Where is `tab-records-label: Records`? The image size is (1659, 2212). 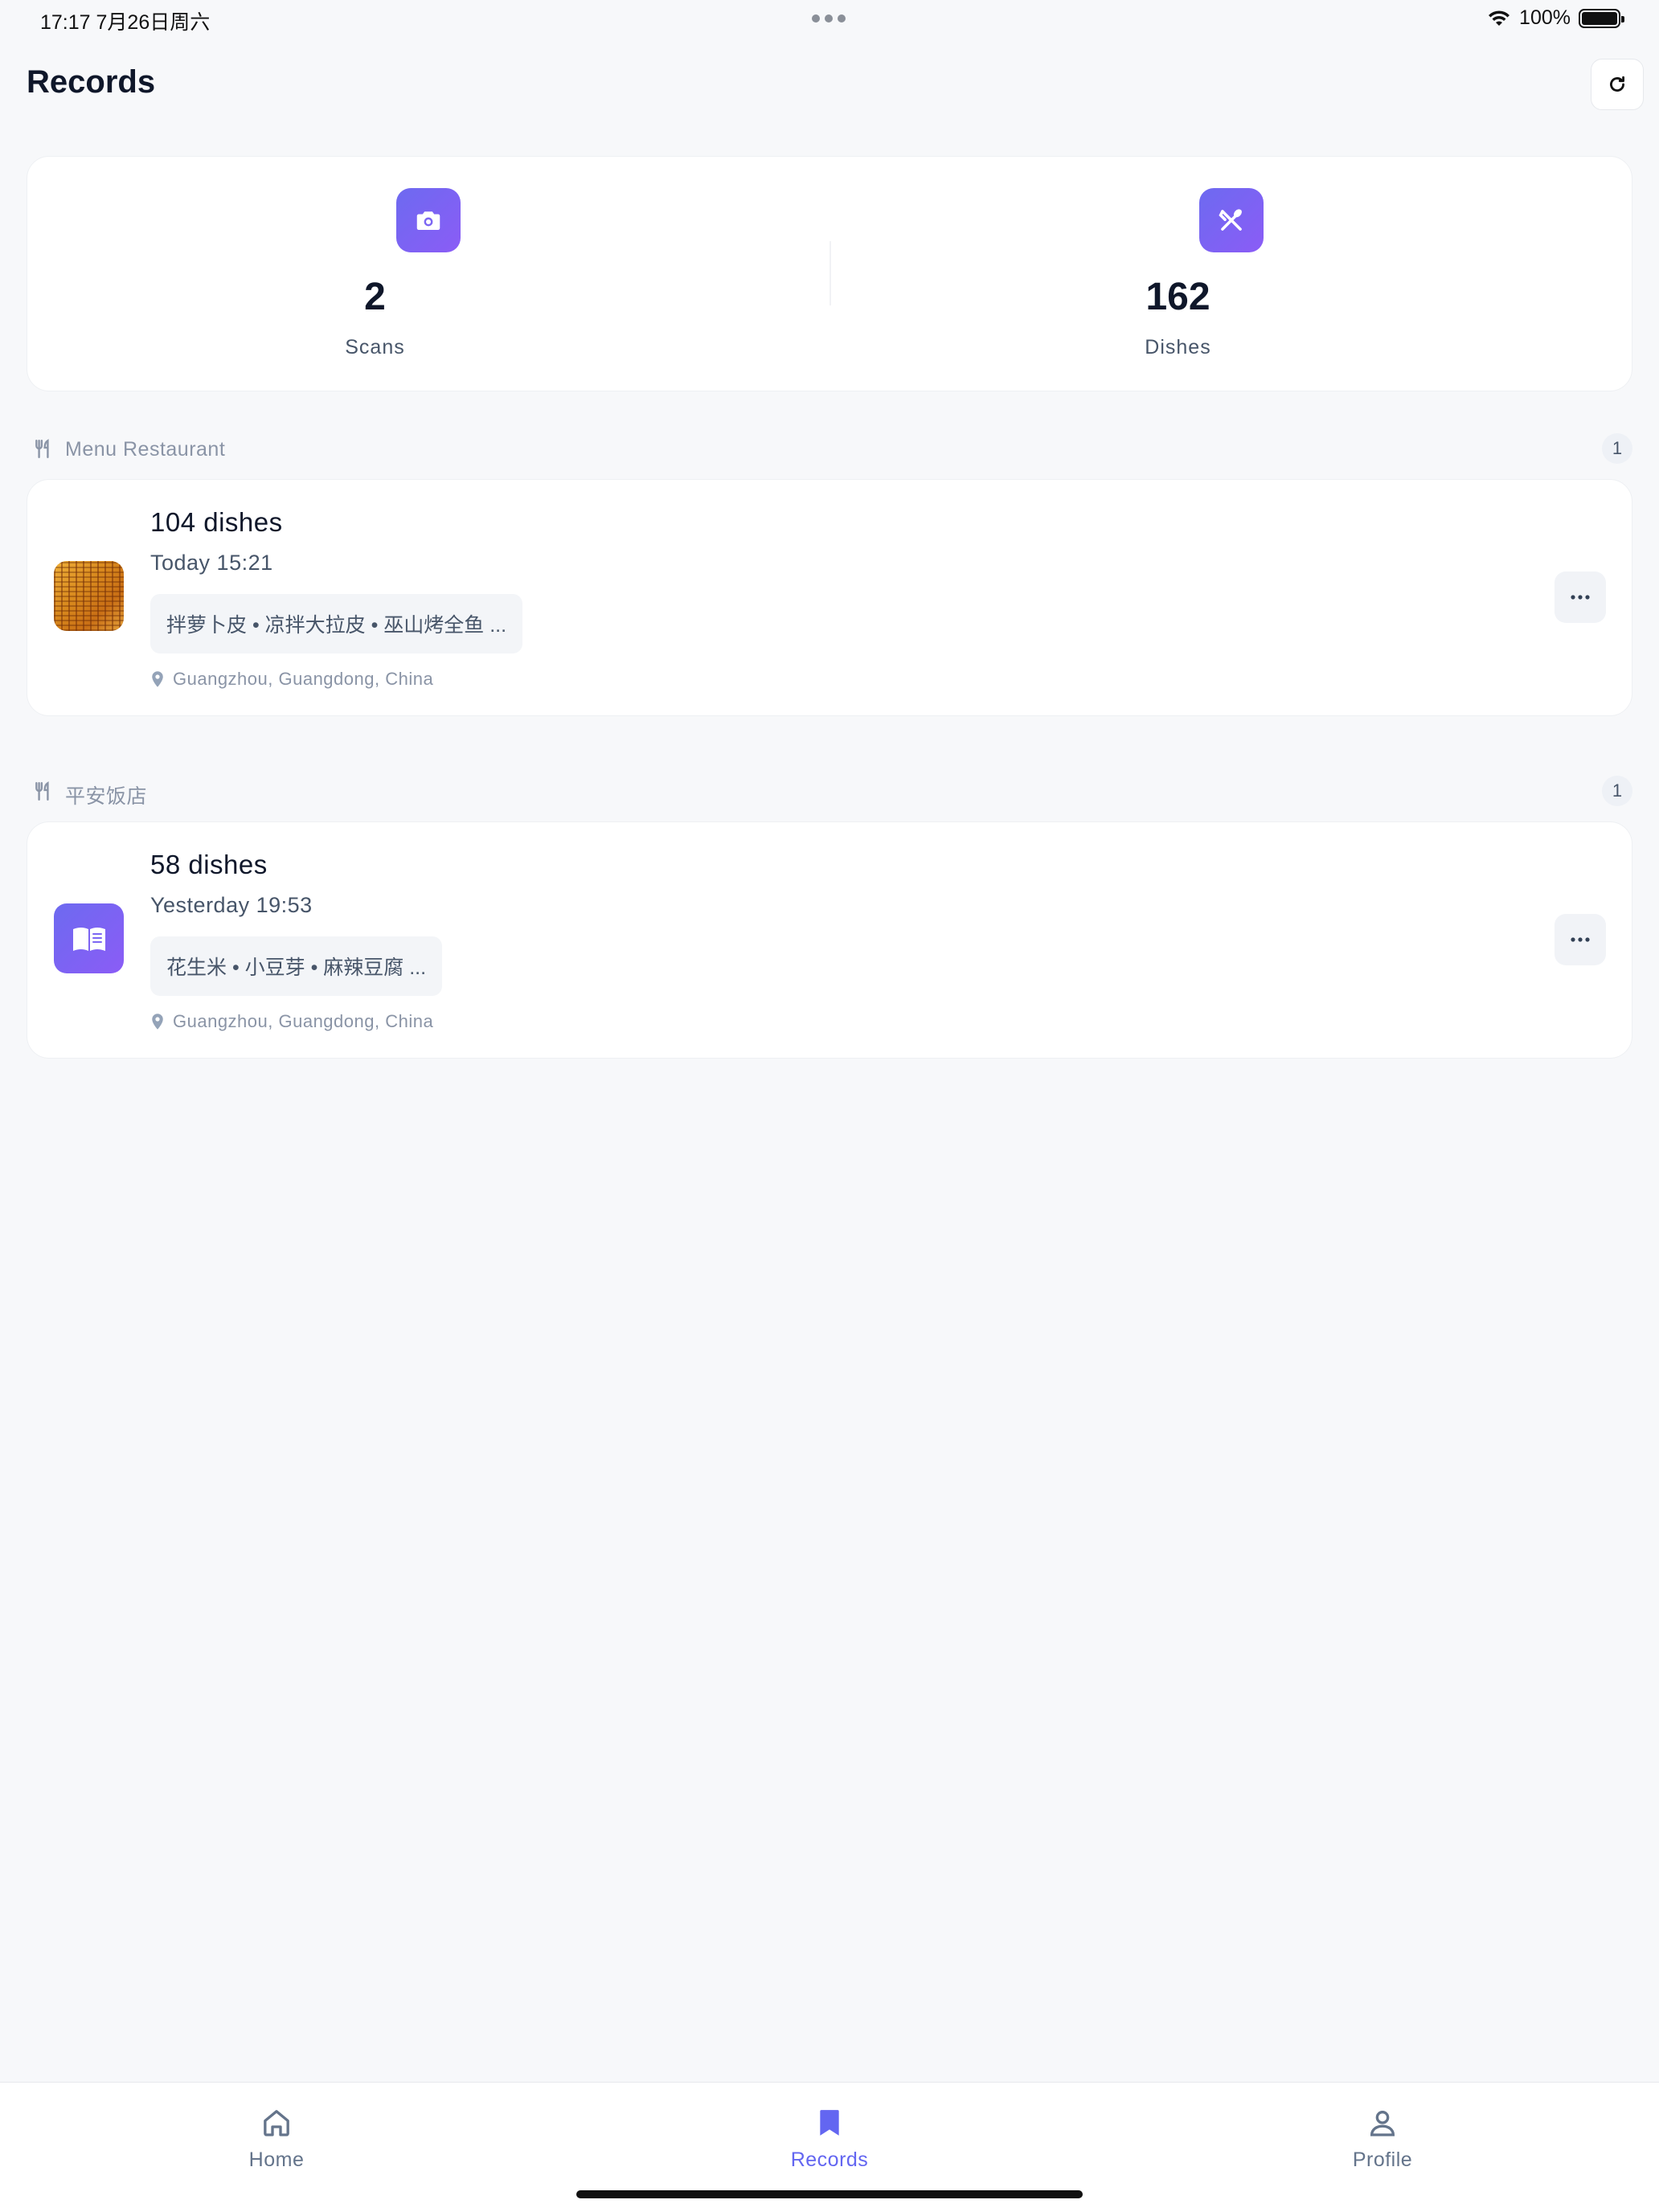 tab-records-label: Records is located at coordinates (829, 2160).